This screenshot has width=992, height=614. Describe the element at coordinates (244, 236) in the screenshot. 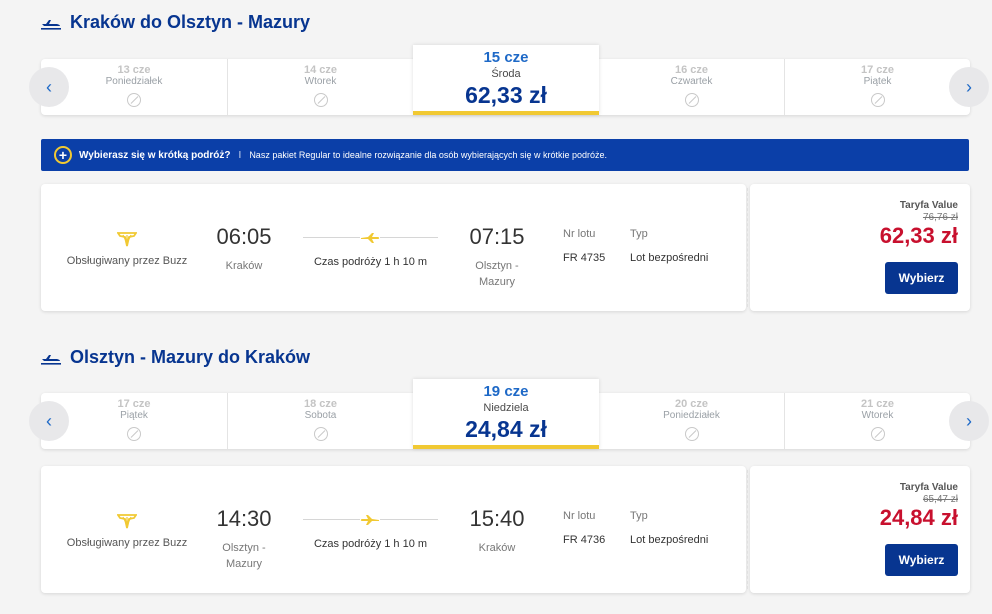

I see `departure-time: 06:05` at that location.